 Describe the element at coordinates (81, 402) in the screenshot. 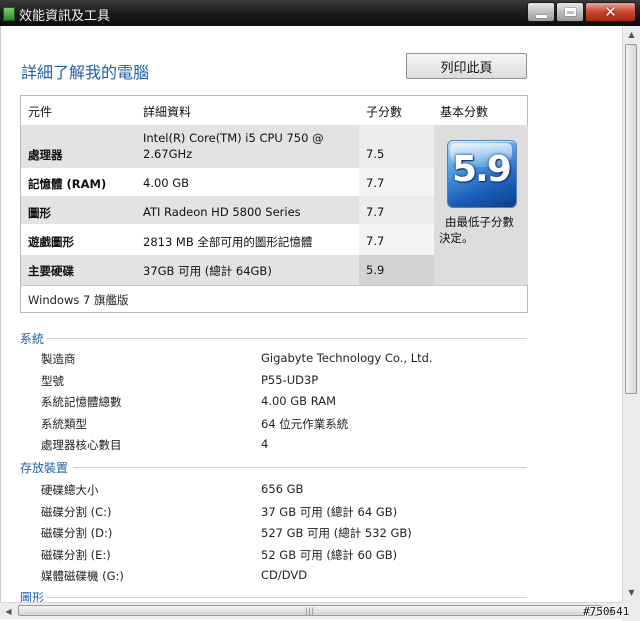

I see `system-label: 系統記憶體總數` at that location.